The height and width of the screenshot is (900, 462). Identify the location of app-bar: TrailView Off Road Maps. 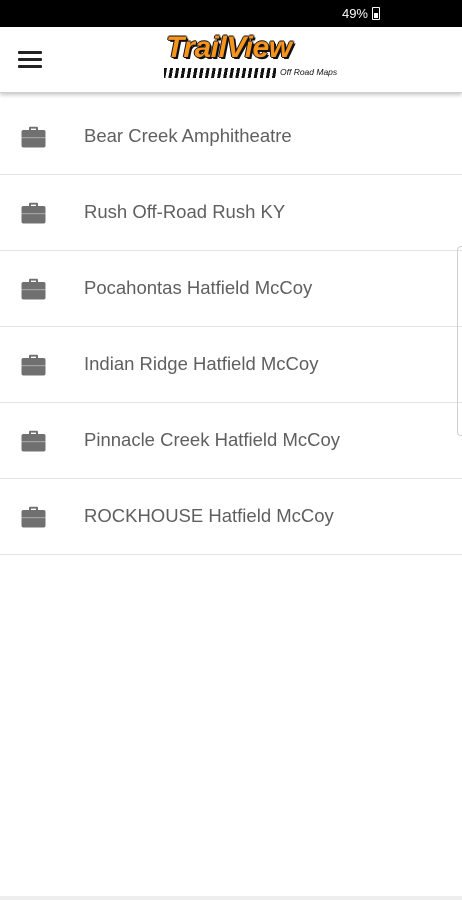
(231, 60).